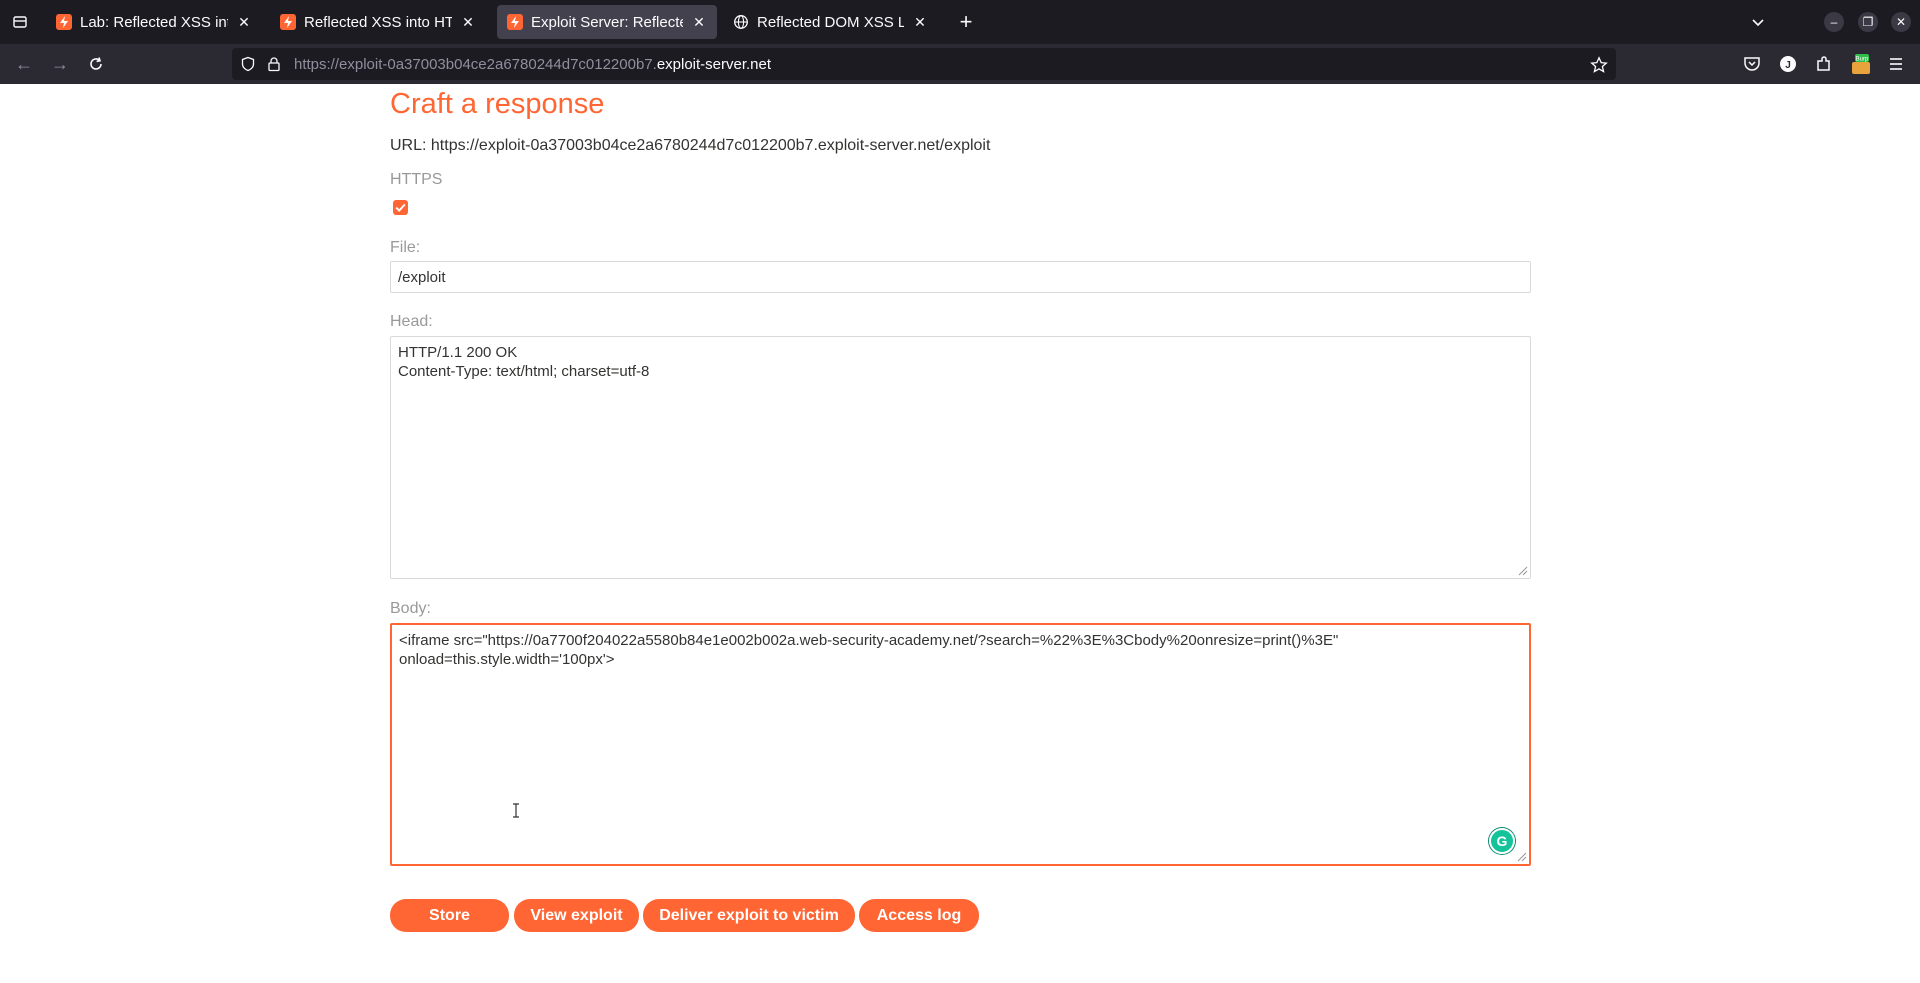  Describe the element at coordinates (274, 64) in the screenshot. I see `lock-icon` at that location.